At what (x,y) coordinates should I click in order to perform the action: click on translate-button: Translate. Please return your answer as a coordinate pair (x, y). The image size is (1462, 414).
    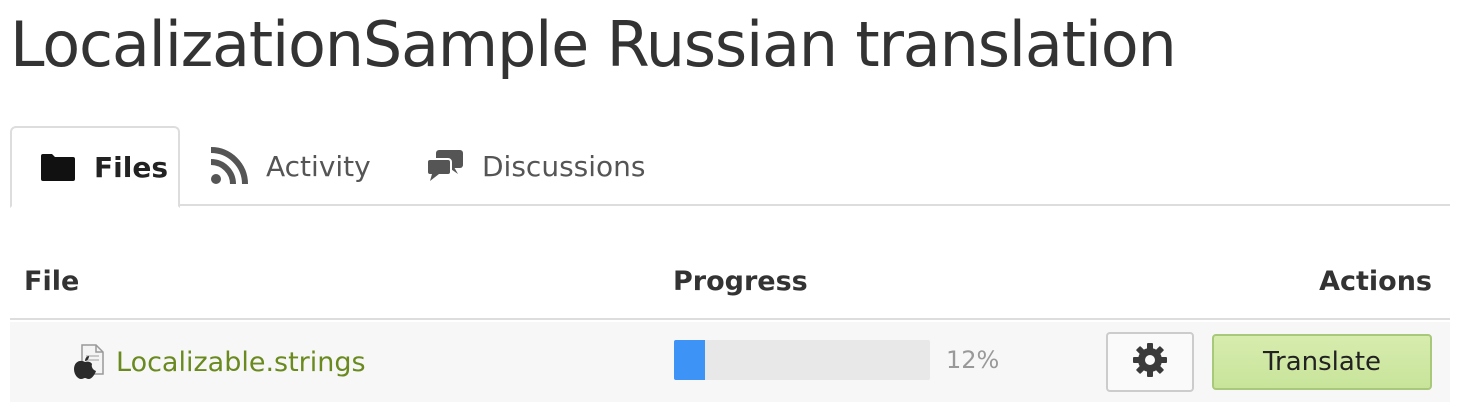
    Looking at the image, I should click on (1322, 362).